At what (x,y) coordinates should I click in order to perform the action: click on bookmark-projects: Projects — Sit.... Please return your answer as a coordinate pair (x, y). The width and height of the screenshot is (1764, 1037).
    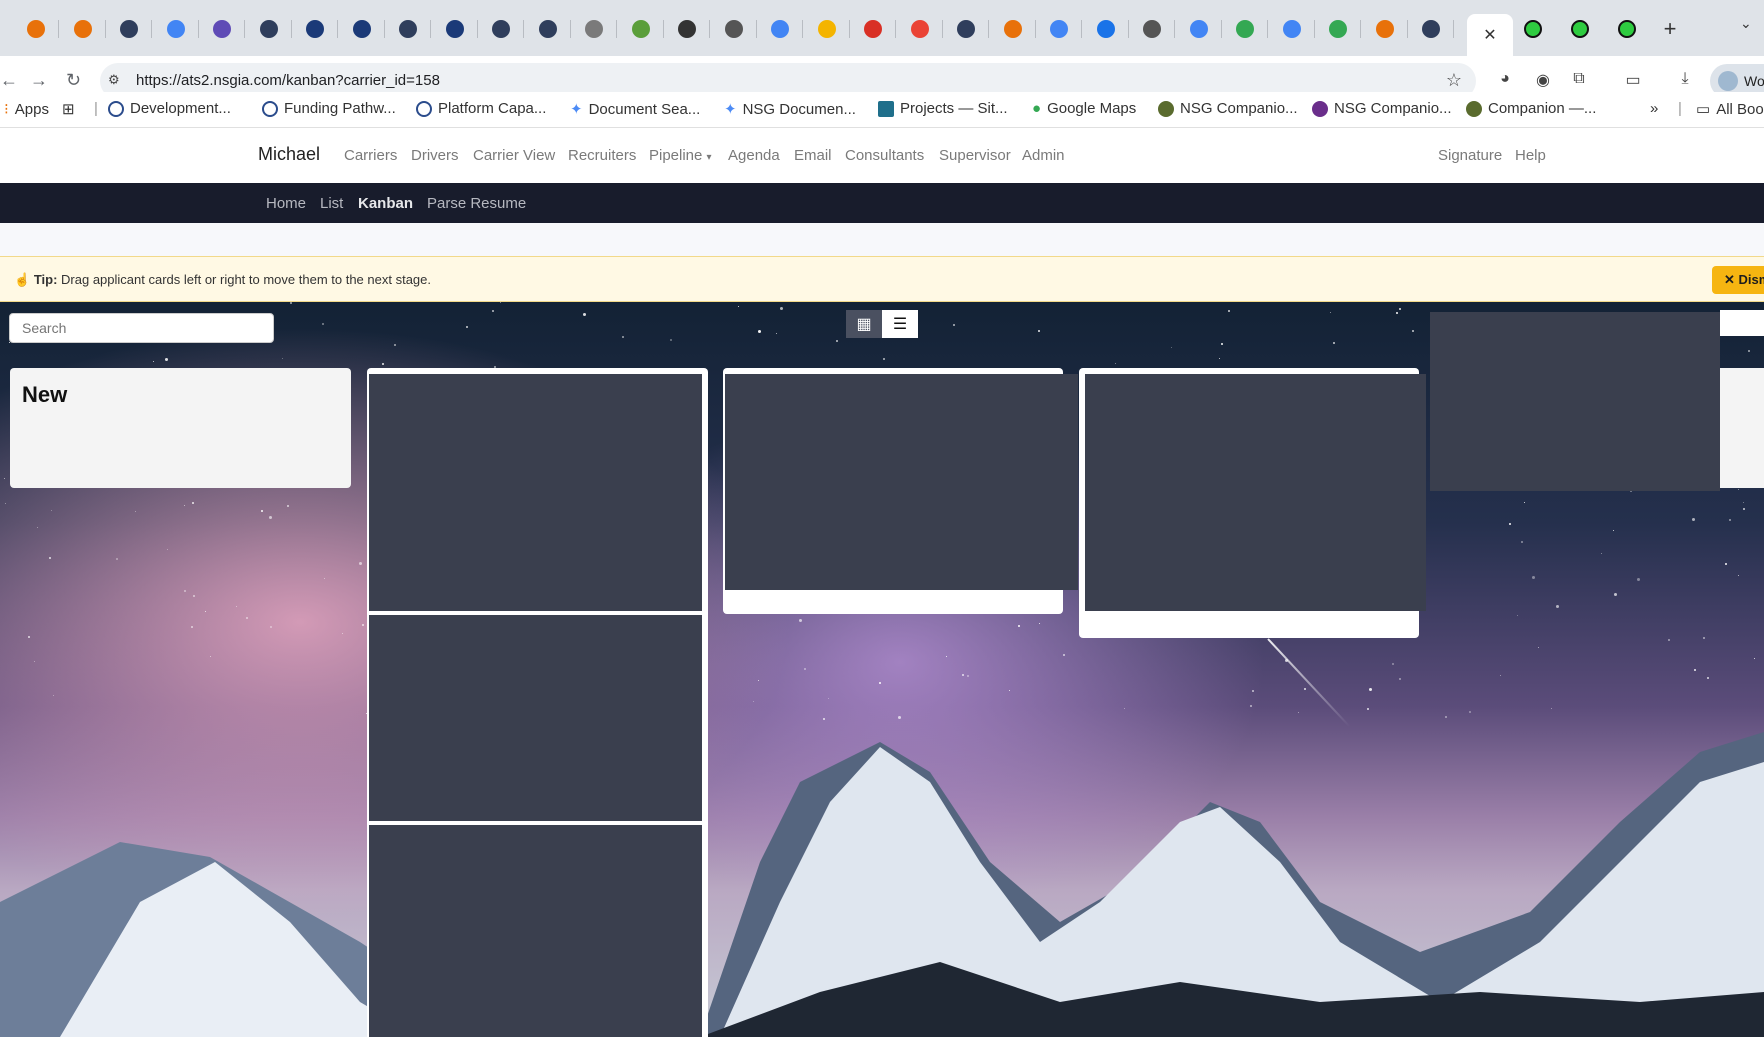
    Looking at the image, I should click on (943, 108).